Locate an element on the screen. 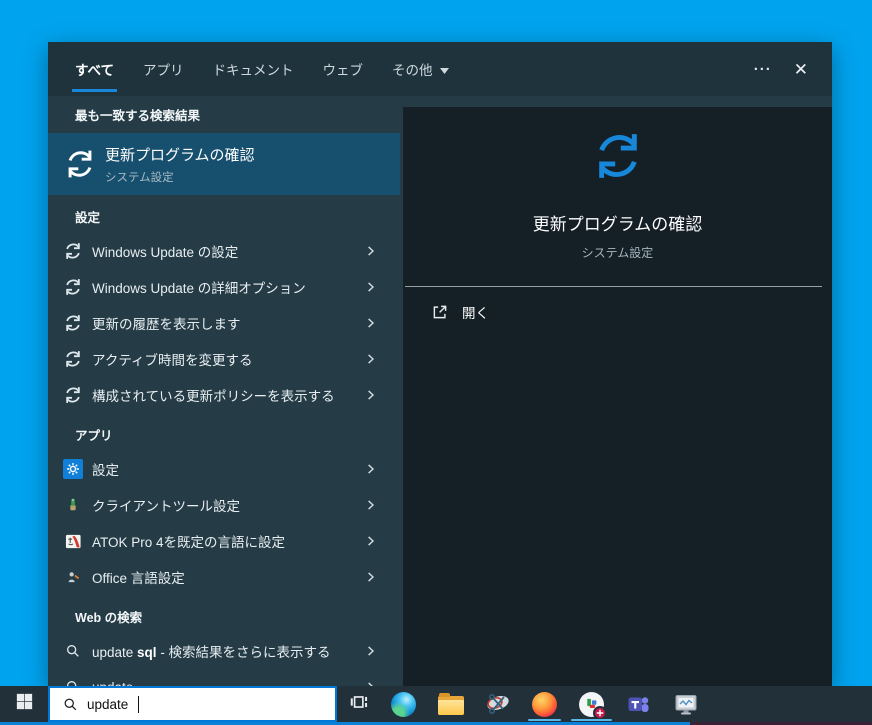 The width and height of the screenshot is (872, 725). typed-text: update is located at coordinates (115, 652).